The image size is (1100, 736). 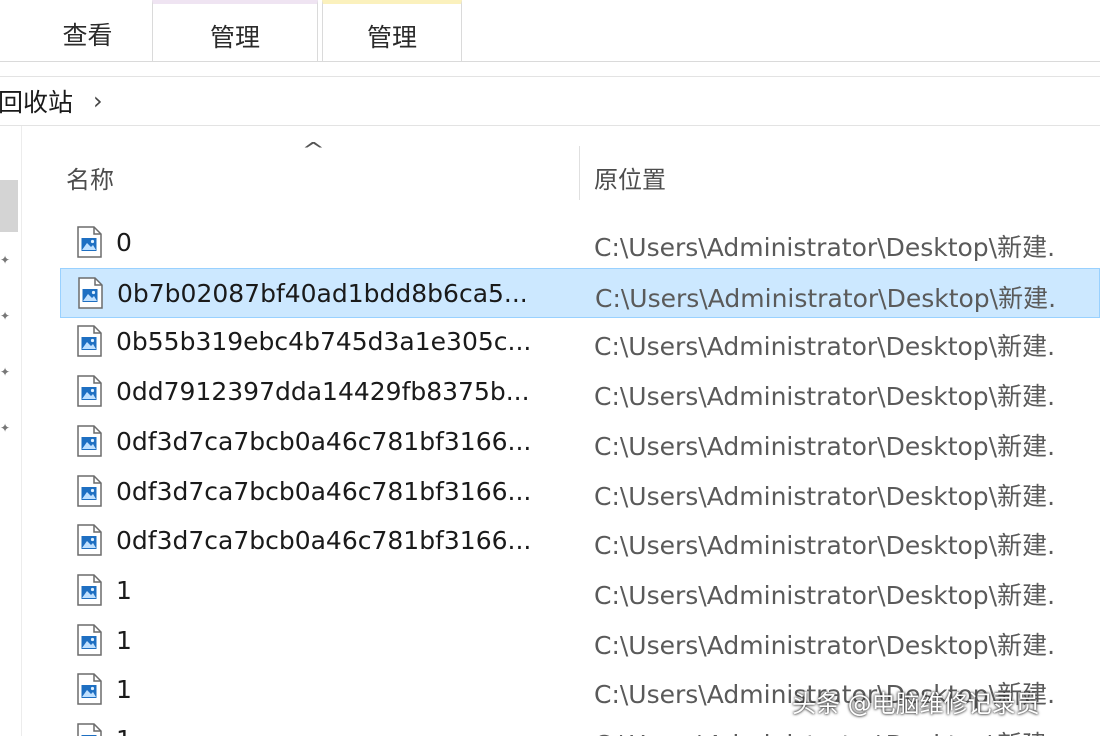 I want to click on tab-manage-1: 管理, so click(x=235, y=31).